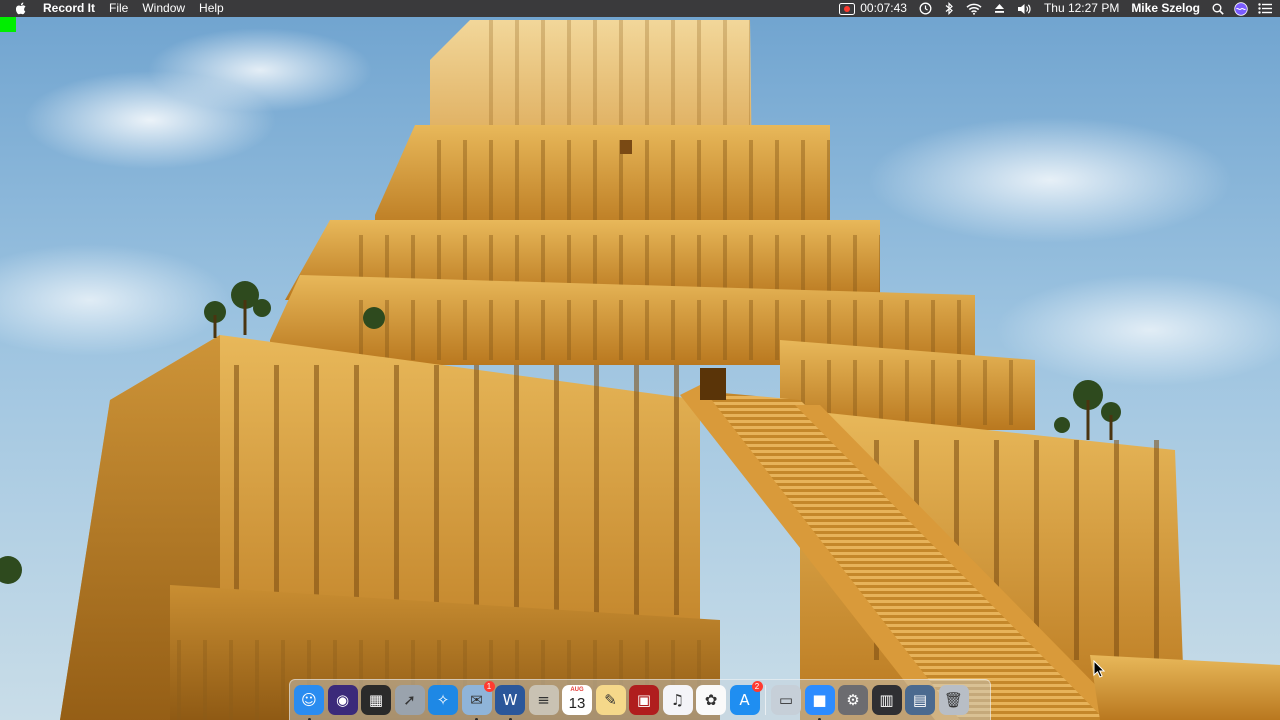 The width and height of the screenshot is (1280, 720). I want to click on zoom-glyph: ■, so click(819, 700).